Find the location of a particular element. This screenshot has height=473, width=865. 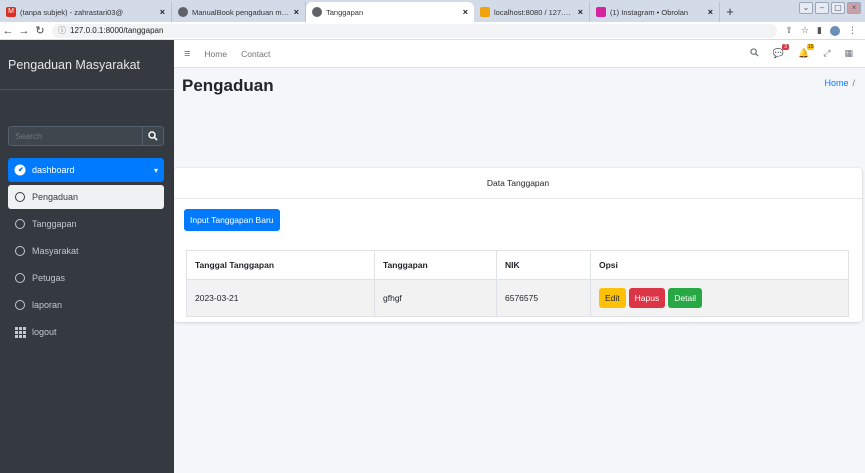

detail-button: Detail is located at coordinates (685, 298).